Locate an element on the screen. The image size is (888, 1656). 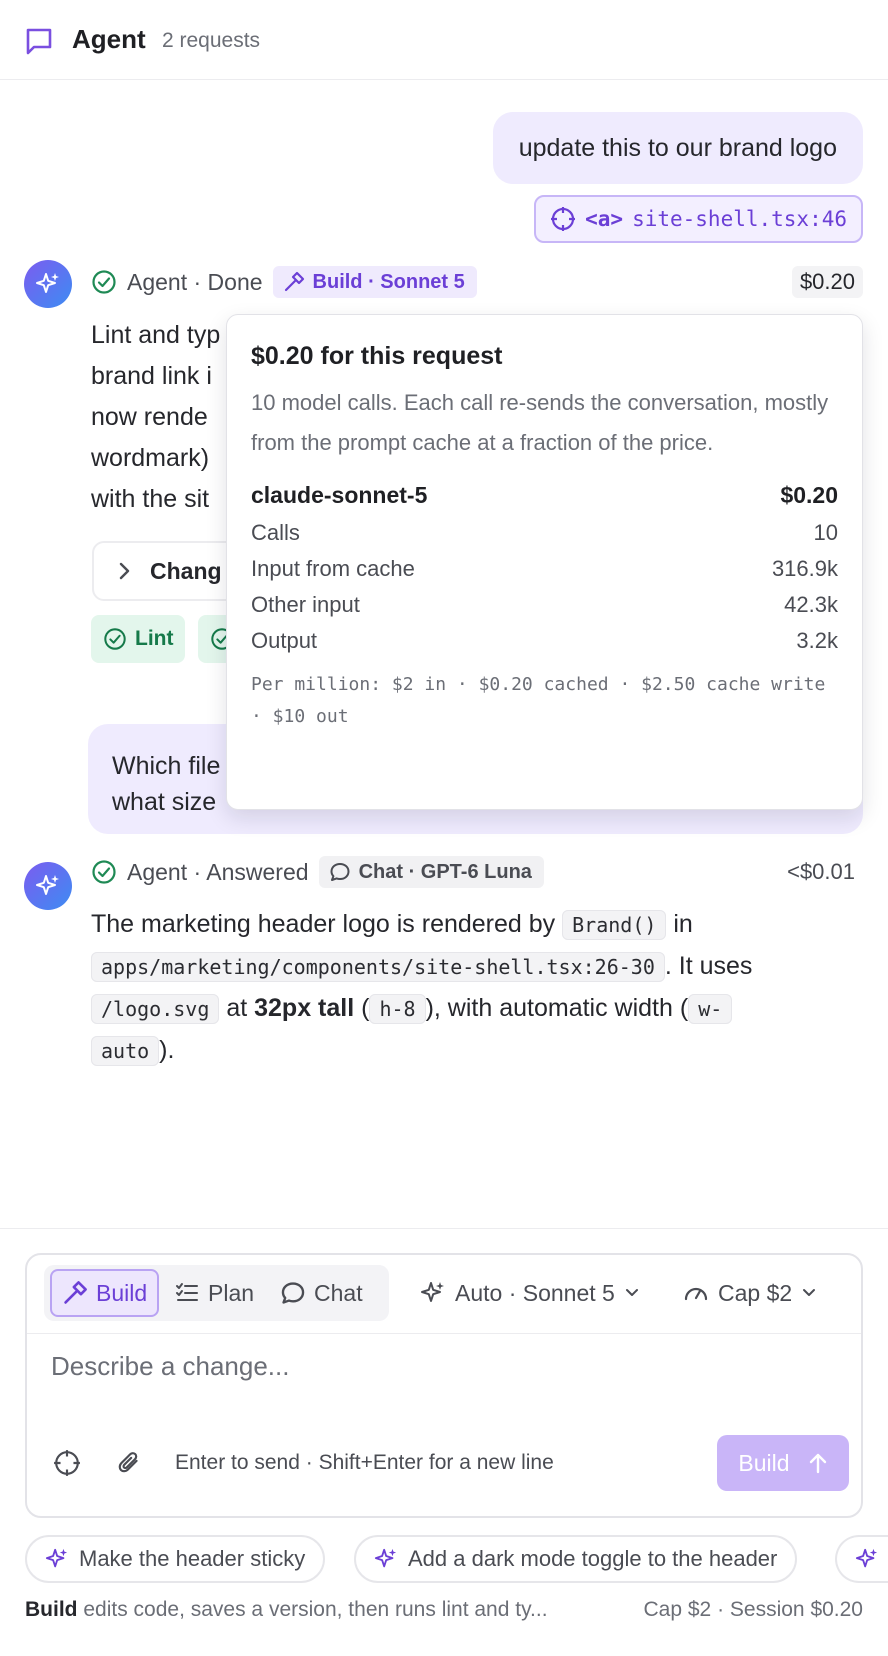
usage-label: Other input is located at coordinates (305, 604).